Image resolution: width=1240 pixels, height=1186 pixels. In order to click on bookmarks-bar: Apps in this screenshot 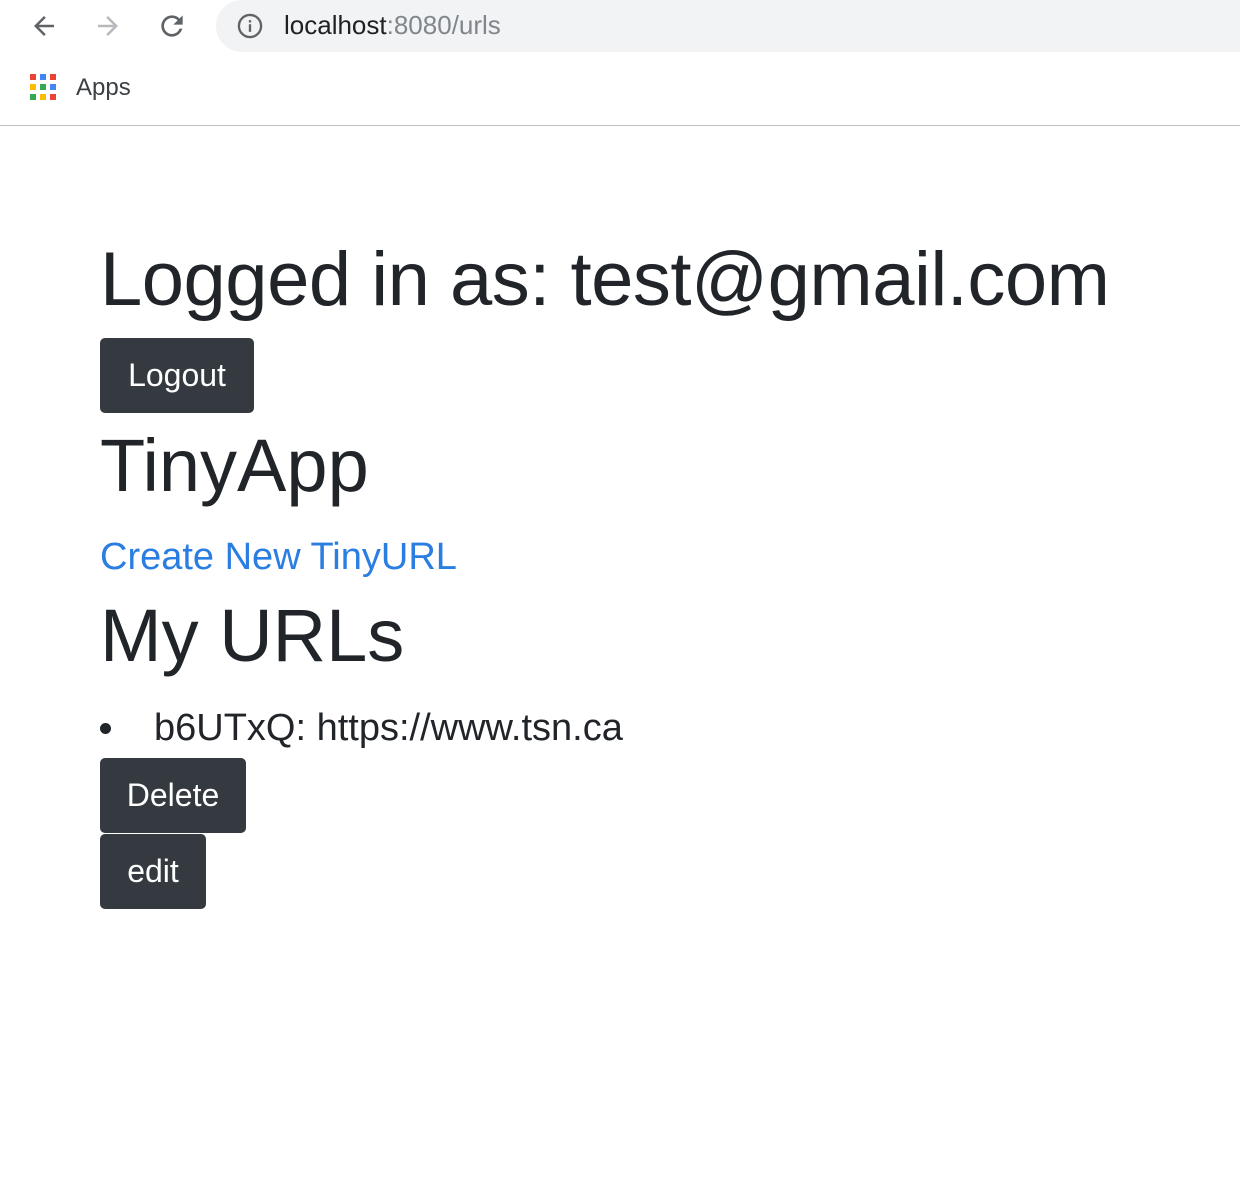, I will do `click(620, 89)`.